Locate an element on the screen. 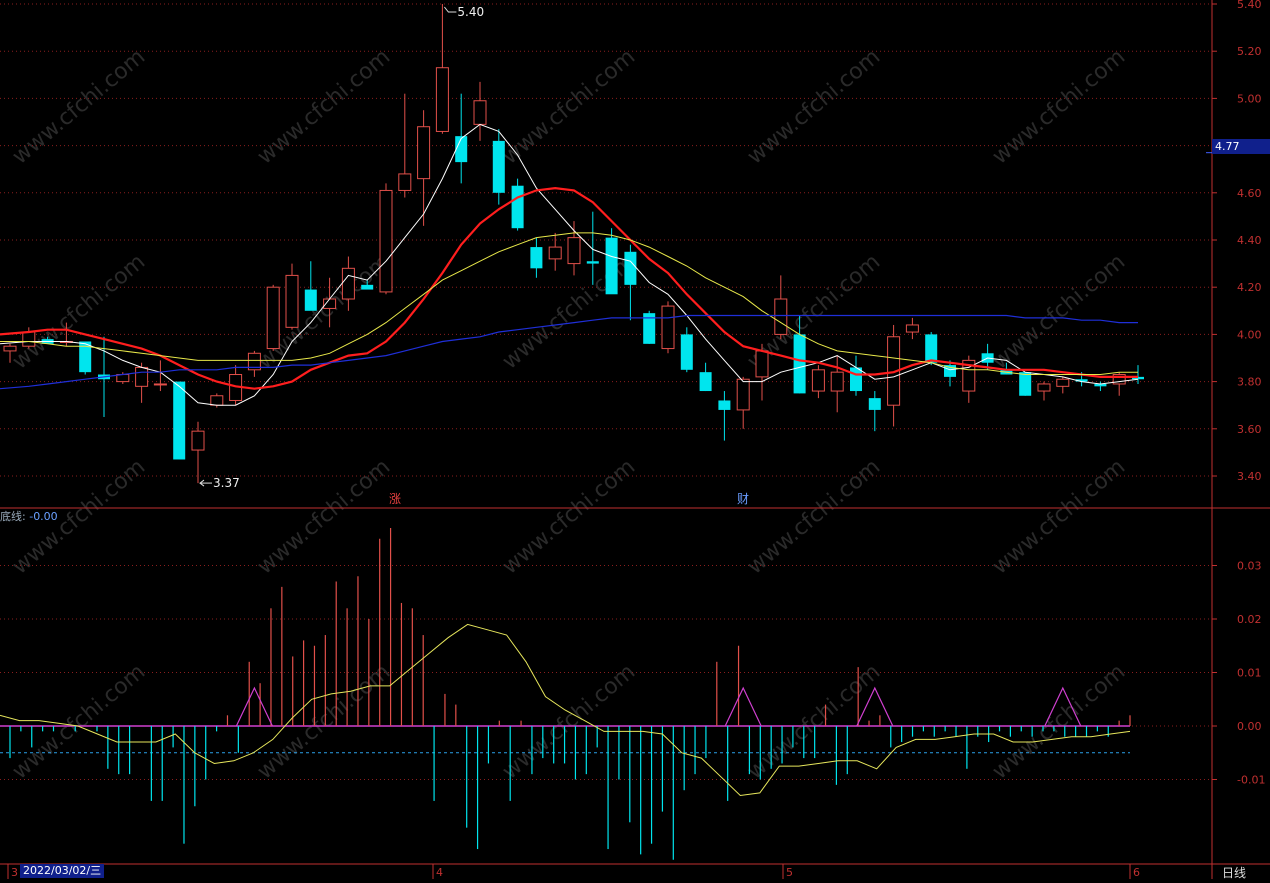 Image resolution: width=1270 pixels, height=883 pixels. price-tick-label: 4.60 is located at coordinates (1249, 193).